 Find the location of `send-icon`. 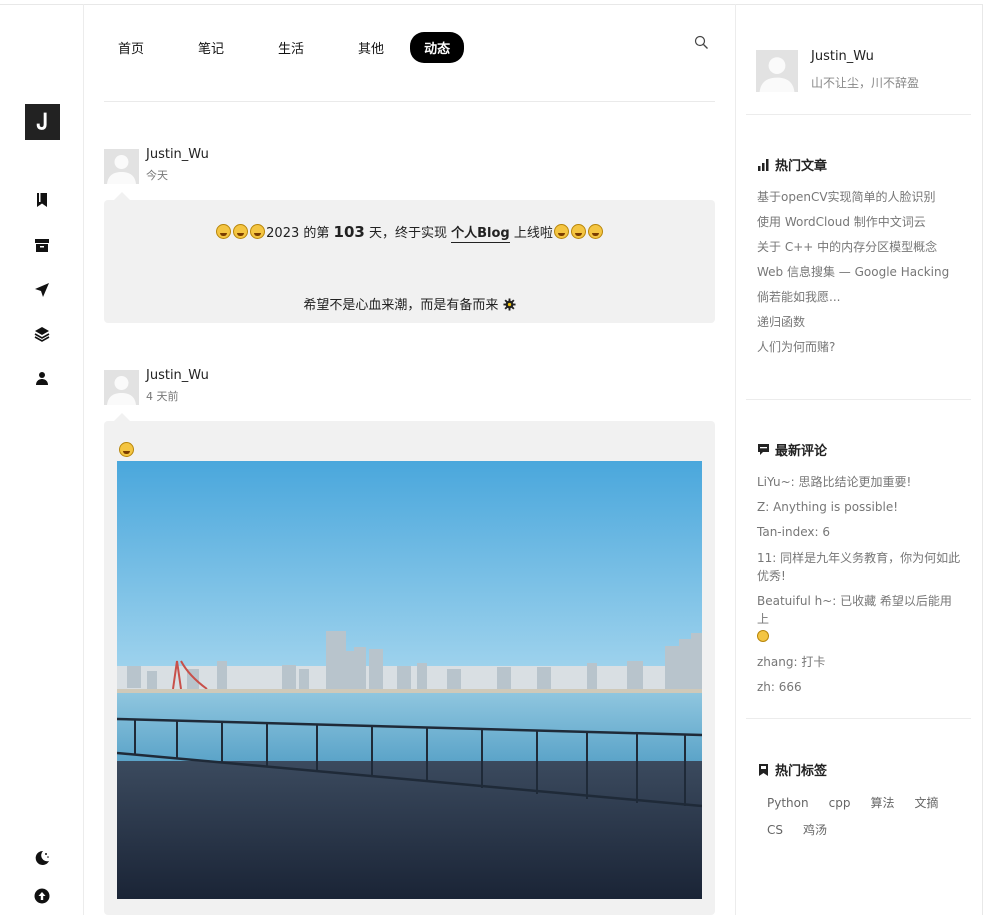

send-icon is located at coordinates (42, 290).